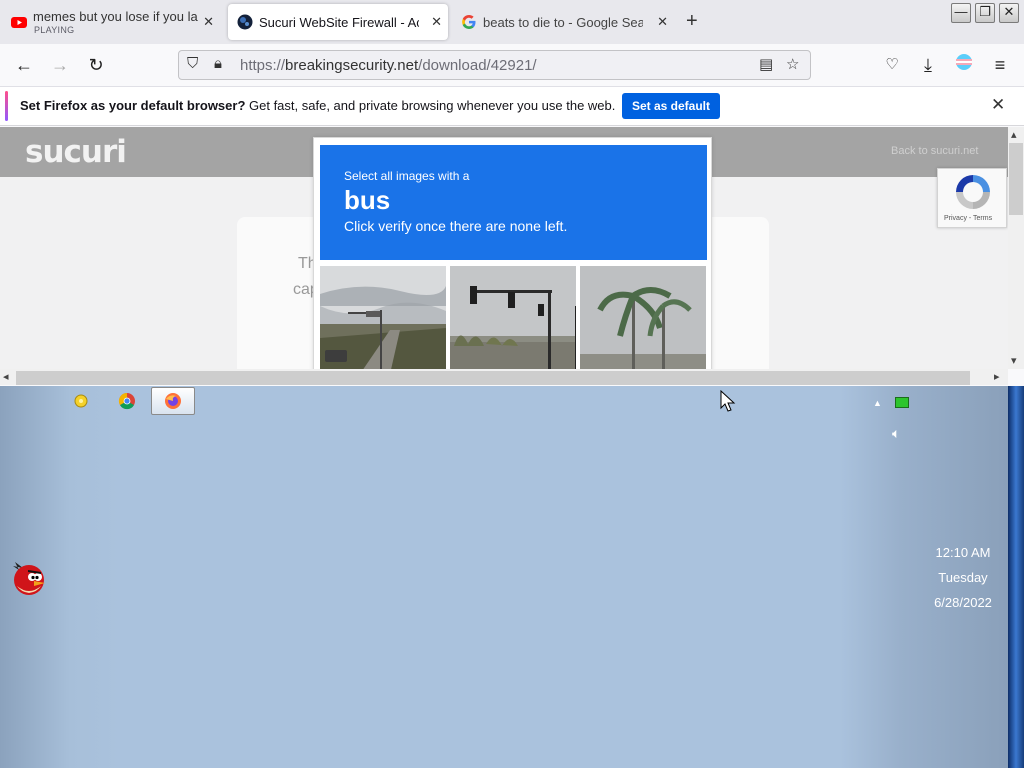 Image resolution: width=1024 pixels, height=768 pixels. Describe the element at coordinates (963, 552) in the screenshot. I see `clock-time: 12:10 AM` at that location.